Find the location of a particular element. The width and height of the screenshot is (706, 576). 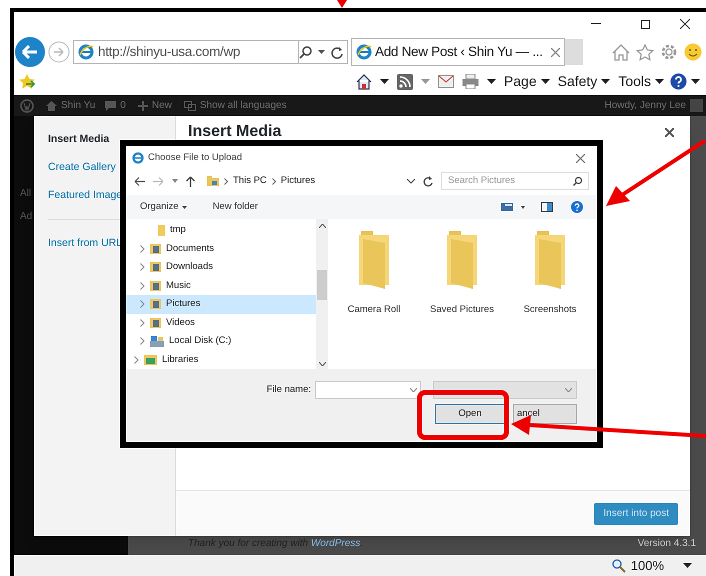

tree-item: Music is located at coordinates (221, 285).